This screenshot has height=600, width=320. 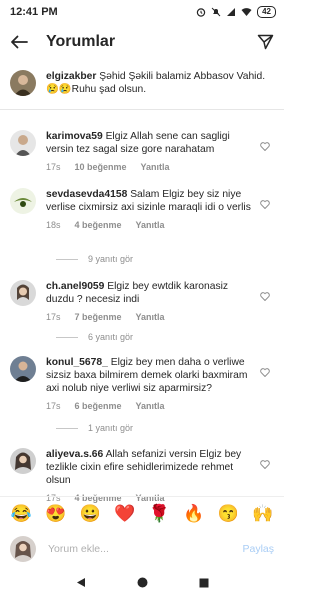 I want to click on comment-username: sevdasevda4158, so click(x=86, y=194).